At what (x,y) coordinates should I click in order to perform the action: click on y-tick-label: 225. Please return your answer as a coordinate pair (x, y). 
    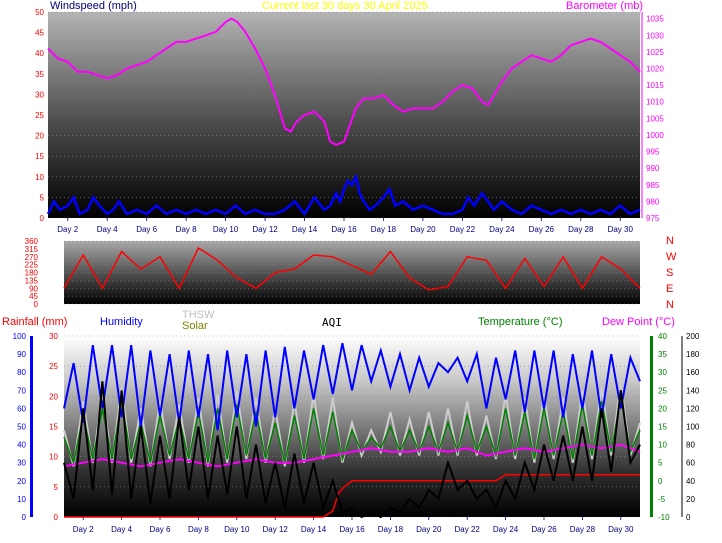
    Looking at the image, I should click on (32, 265).